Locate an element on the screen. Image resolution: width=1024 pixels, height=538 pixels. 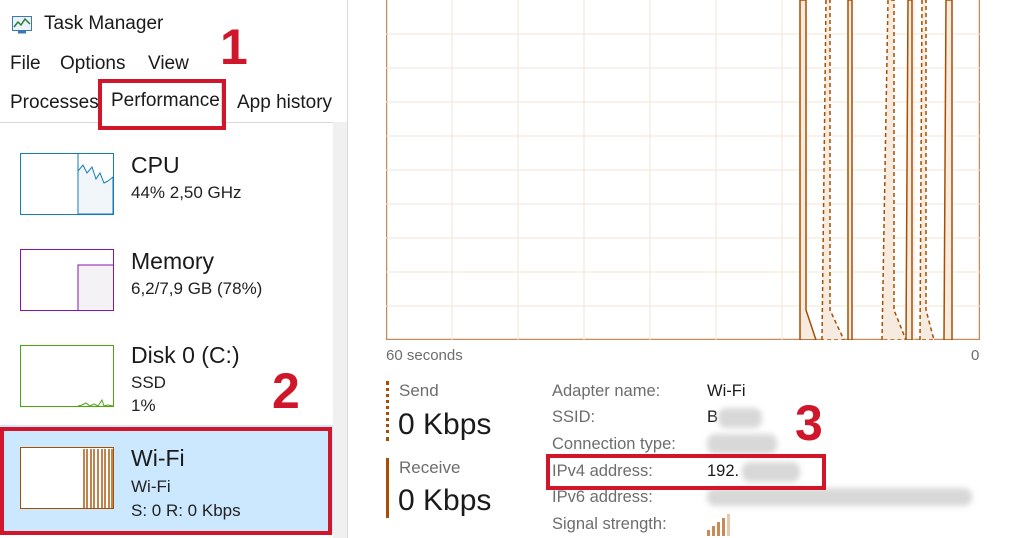
memory-usage: 6,2/7,9 GB (78%) is located at coordinates (197, 288).